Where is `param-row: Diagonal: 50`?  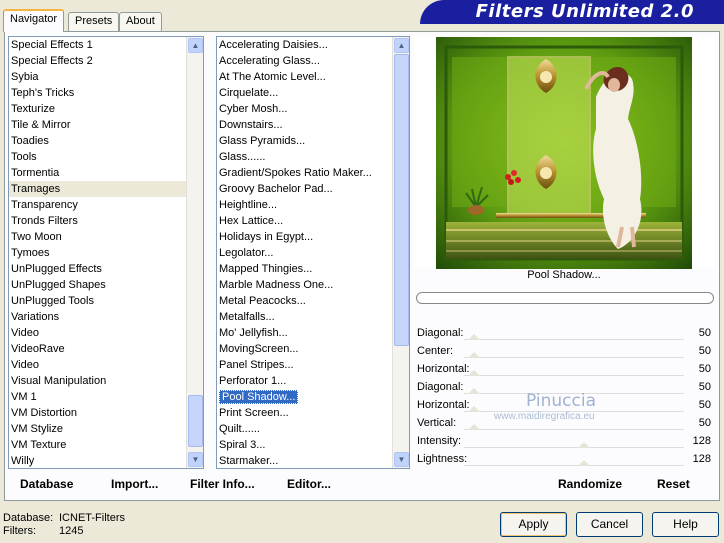
param-row: Diagonal: 50 is located at coordinates (564, 333).